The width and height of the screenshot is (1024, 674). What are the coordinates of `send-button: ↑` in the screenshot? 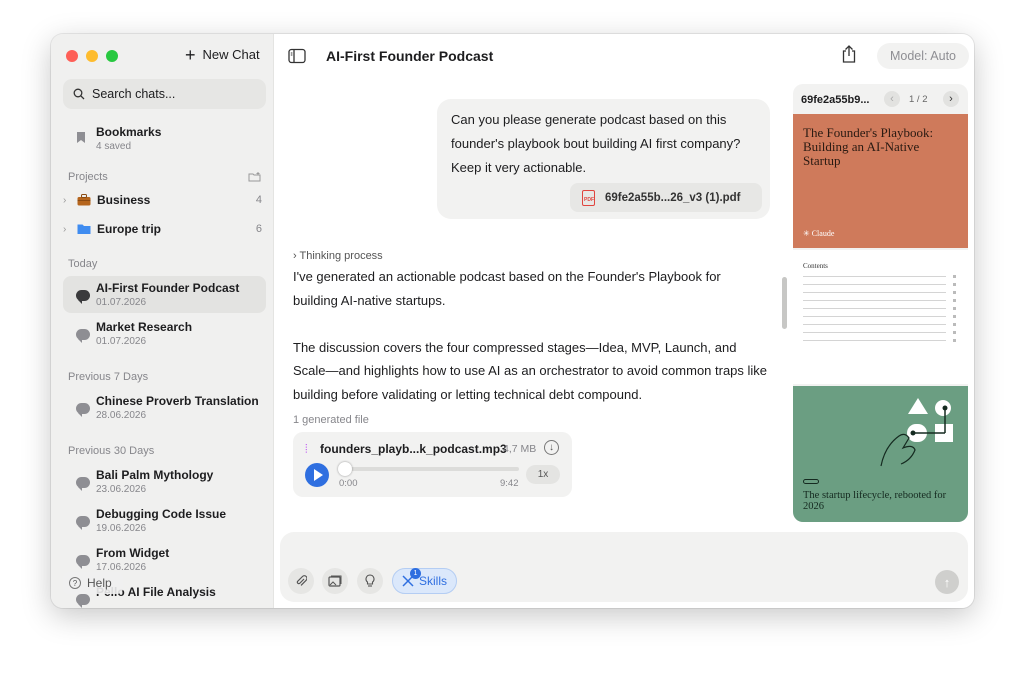 It's located at (947, 582).